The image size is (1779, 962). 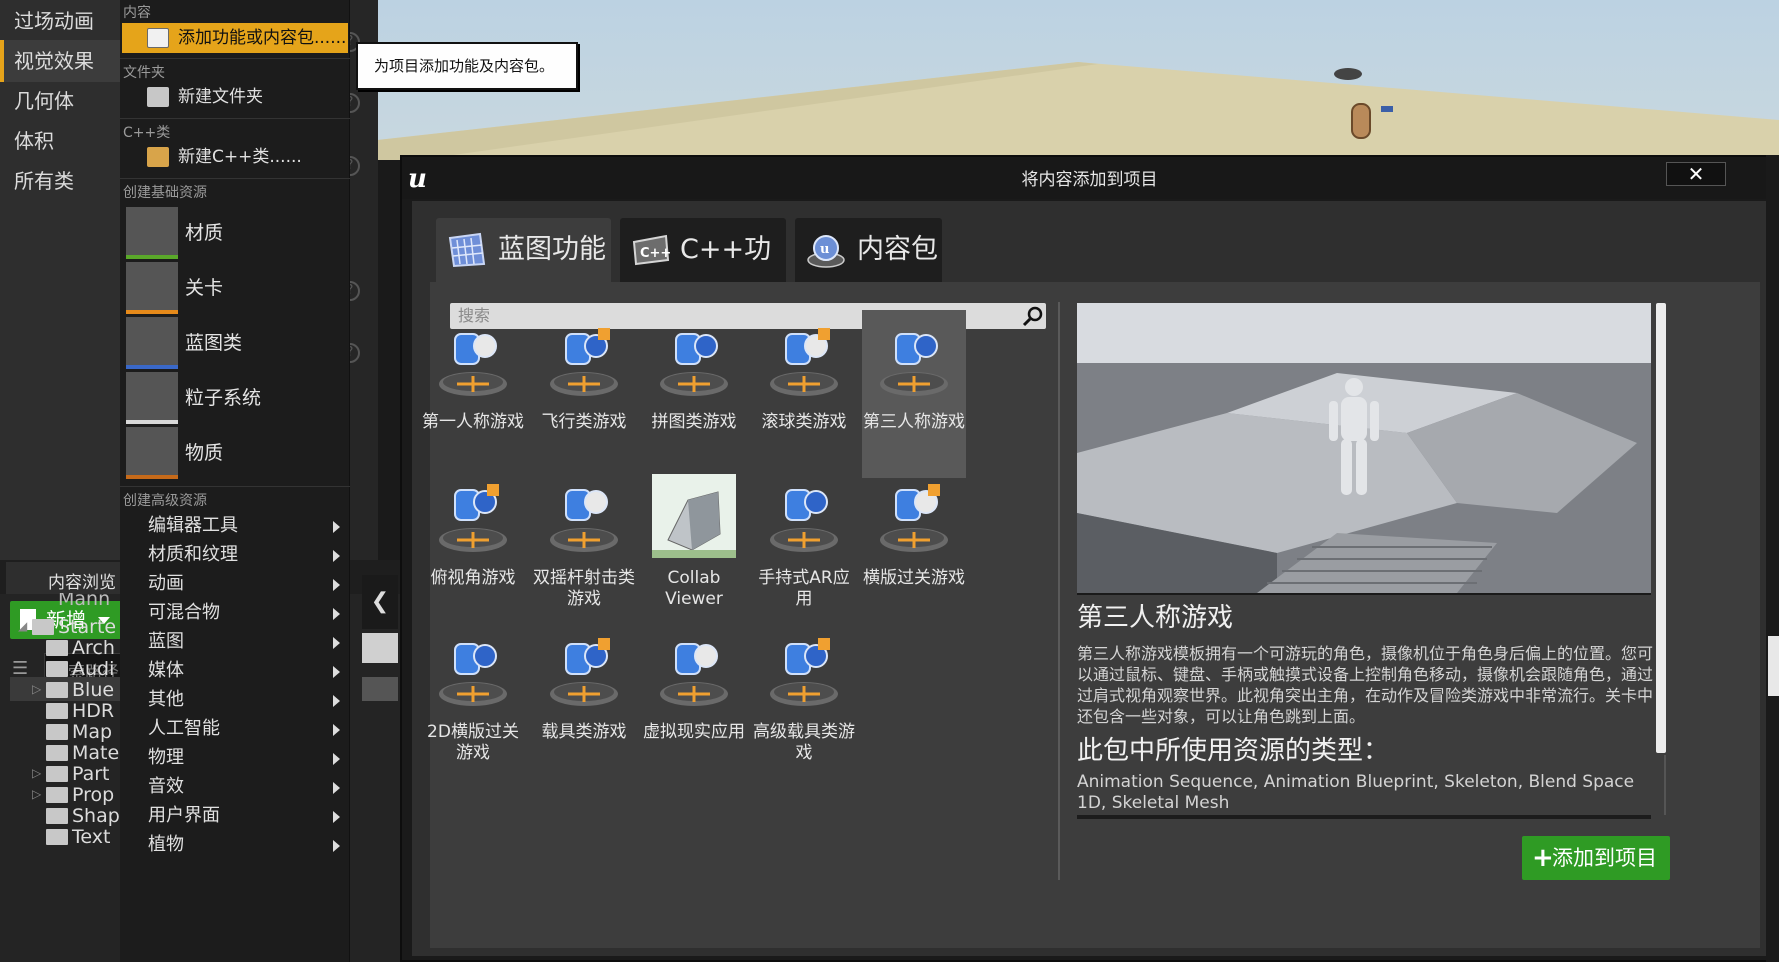 What do you see at coordinates (380, 602) in the screenshot?
I see `collapse-arrow-icon: ❮` at bounding box center [380, 602].